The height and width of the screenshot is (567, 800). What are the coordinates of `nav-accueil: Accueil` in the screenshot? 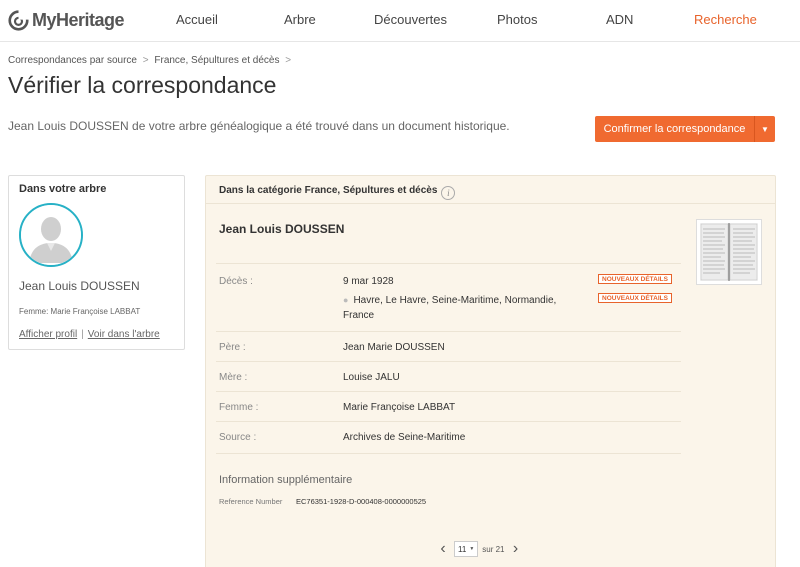 It's located at (197, 19).